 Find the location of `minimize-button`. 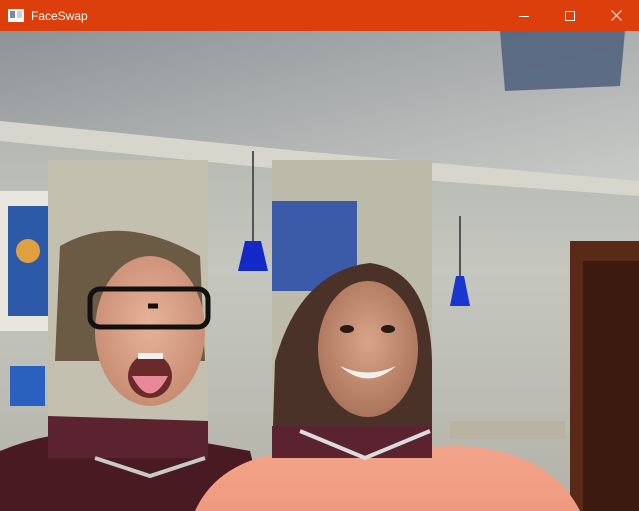

minimize-button is located at coordinates (524, 15).